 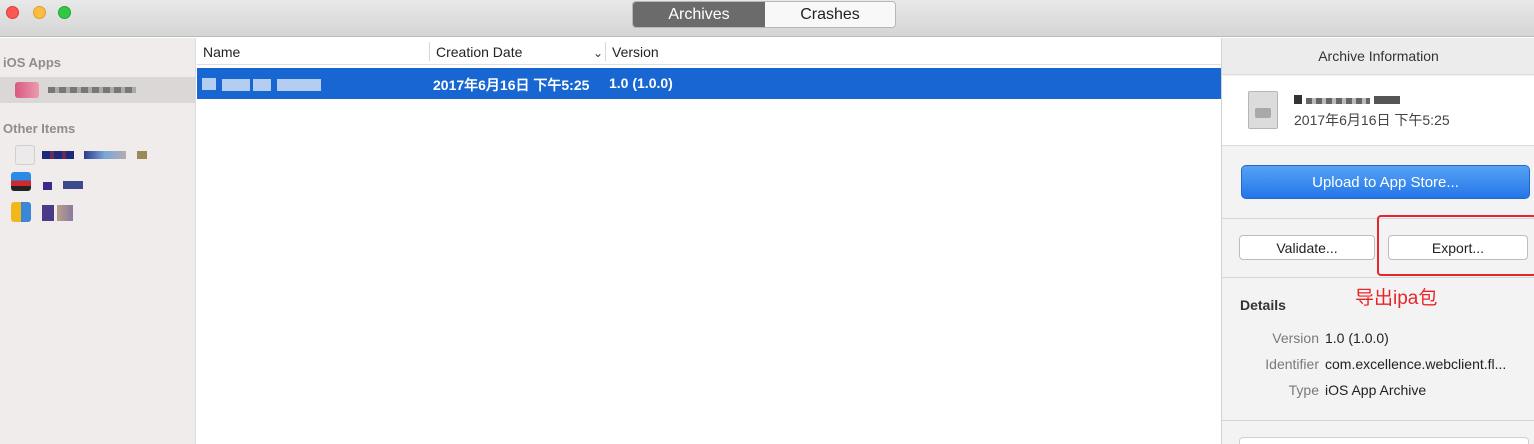 What do you see at coordinates (1376, 390) in the screenshot?
I see `detail-value-type: iOS App Archive` at bounding box center [1376, 390].